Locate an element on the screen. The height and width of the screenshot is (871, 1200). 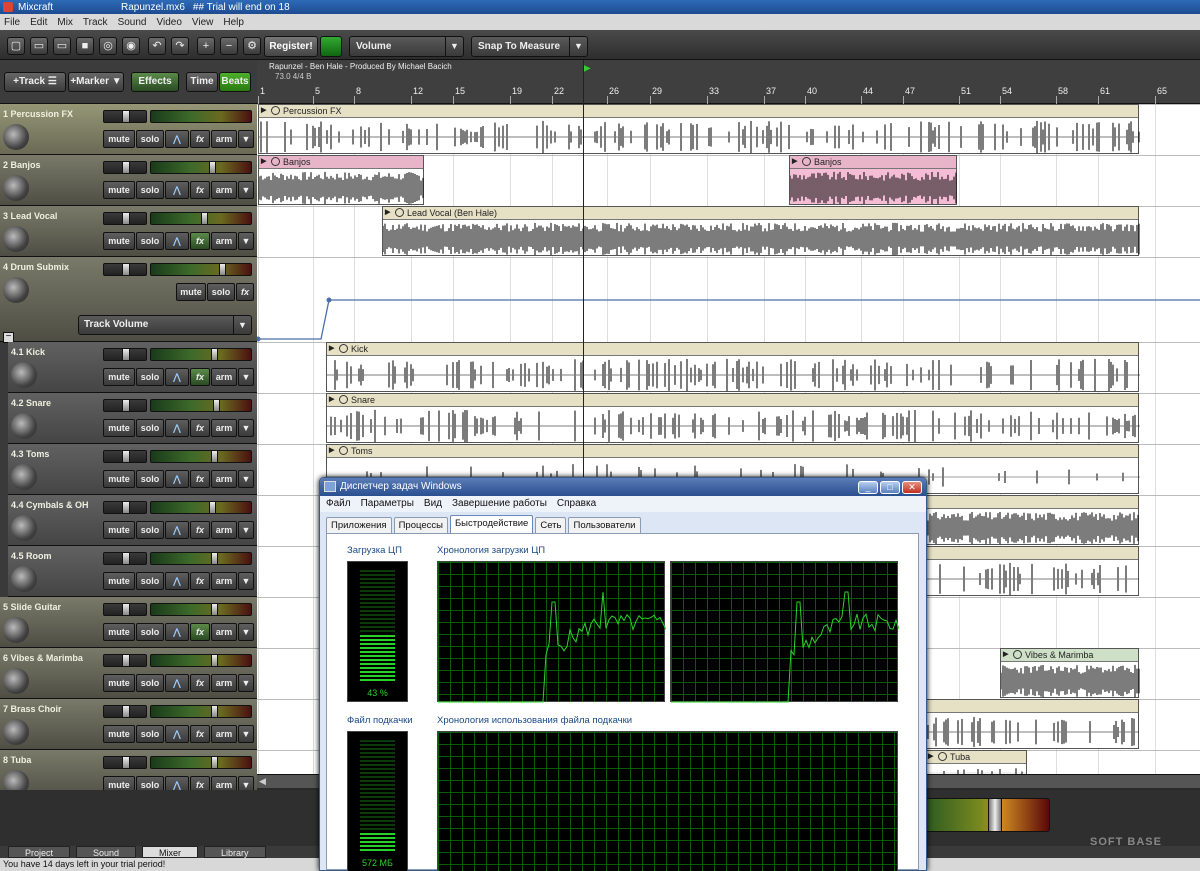
track-name: 8 Tuba is located at coordinates (17, 760).